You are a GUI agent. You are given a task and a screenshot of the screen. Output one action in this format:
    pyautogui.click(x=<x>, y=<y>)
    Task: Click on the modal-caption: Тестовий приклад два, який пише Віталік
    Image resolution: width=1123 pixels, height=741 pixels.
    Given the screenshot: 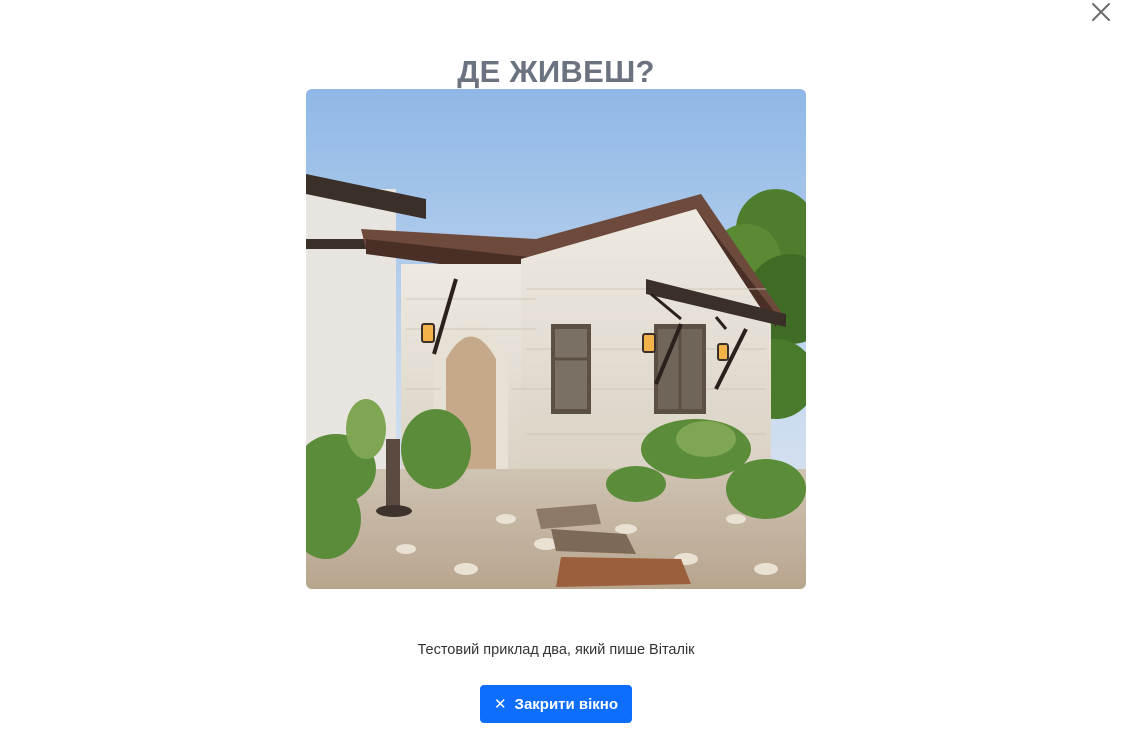 What is the action you would take?
    pyautogui.click(x=556, y=650)
    